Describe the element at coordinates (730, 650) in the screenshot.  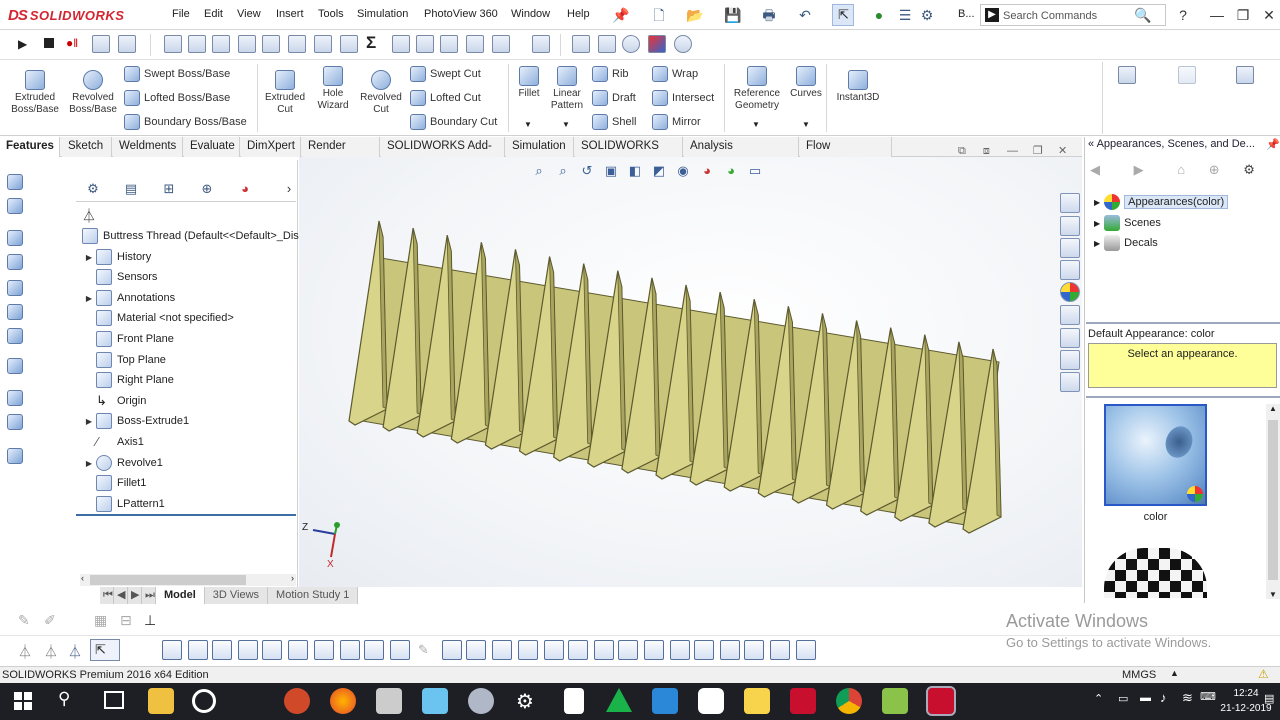
I see `filter-tables-icon` at that location.